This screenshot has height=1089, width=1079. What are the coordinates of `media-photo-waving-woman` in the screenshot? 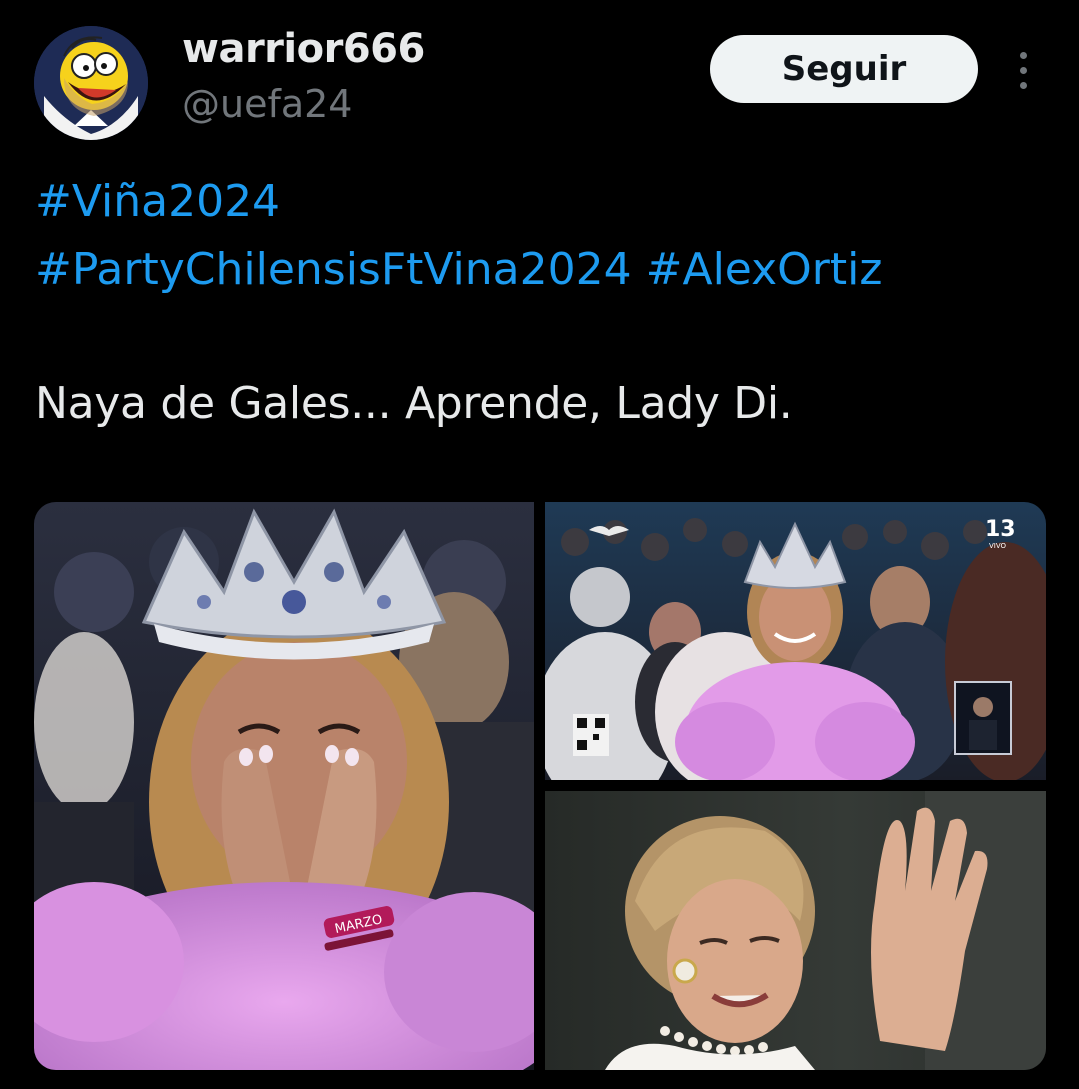 It's located at (795, 930).